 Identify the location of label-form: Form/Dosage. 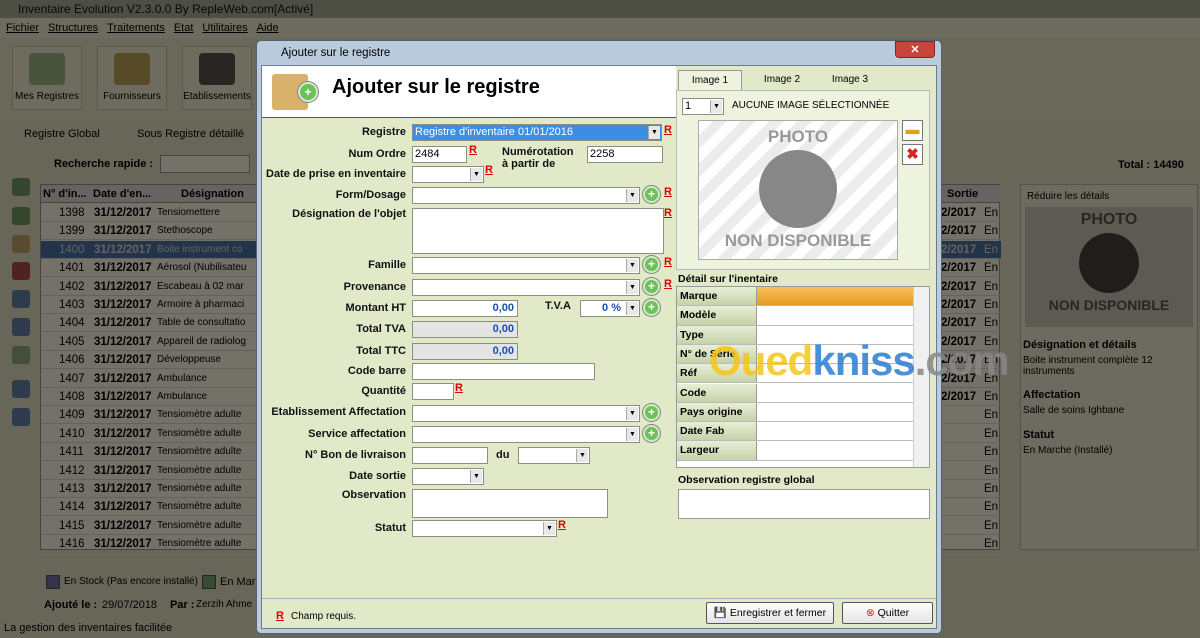
(370, 195).